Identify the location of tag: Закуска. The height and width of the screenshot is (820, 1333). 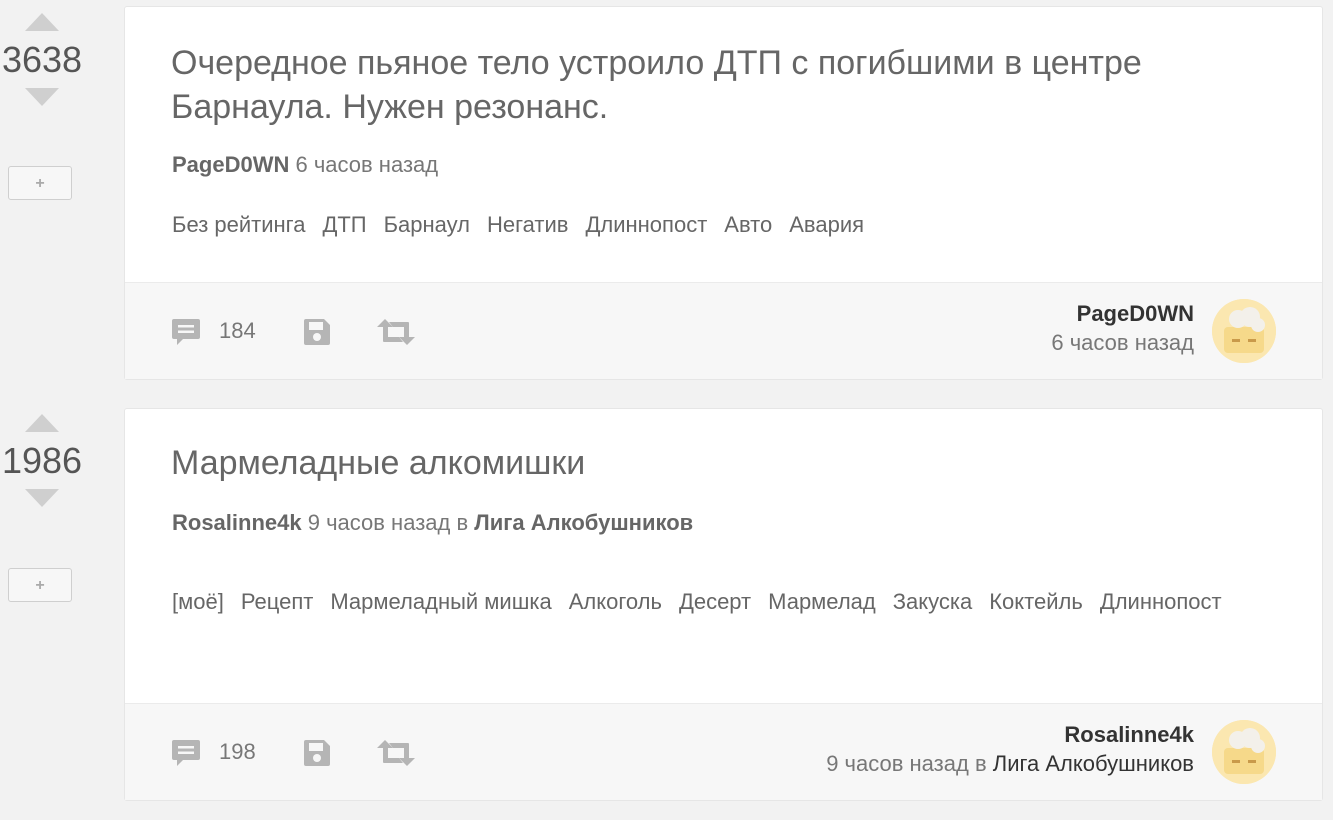
(933, 602).